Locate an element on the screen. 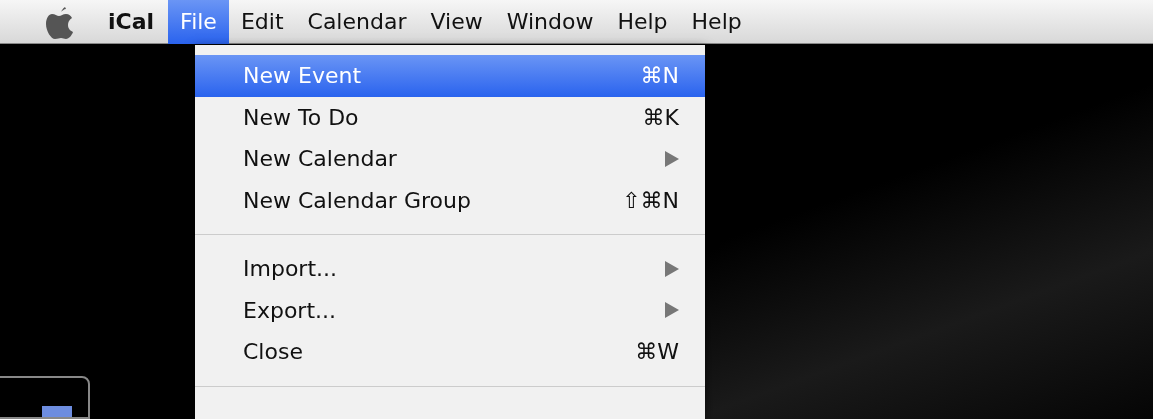 The image size is (1153, 419). menu-title: Calendar is located at coordinates (357, 22).